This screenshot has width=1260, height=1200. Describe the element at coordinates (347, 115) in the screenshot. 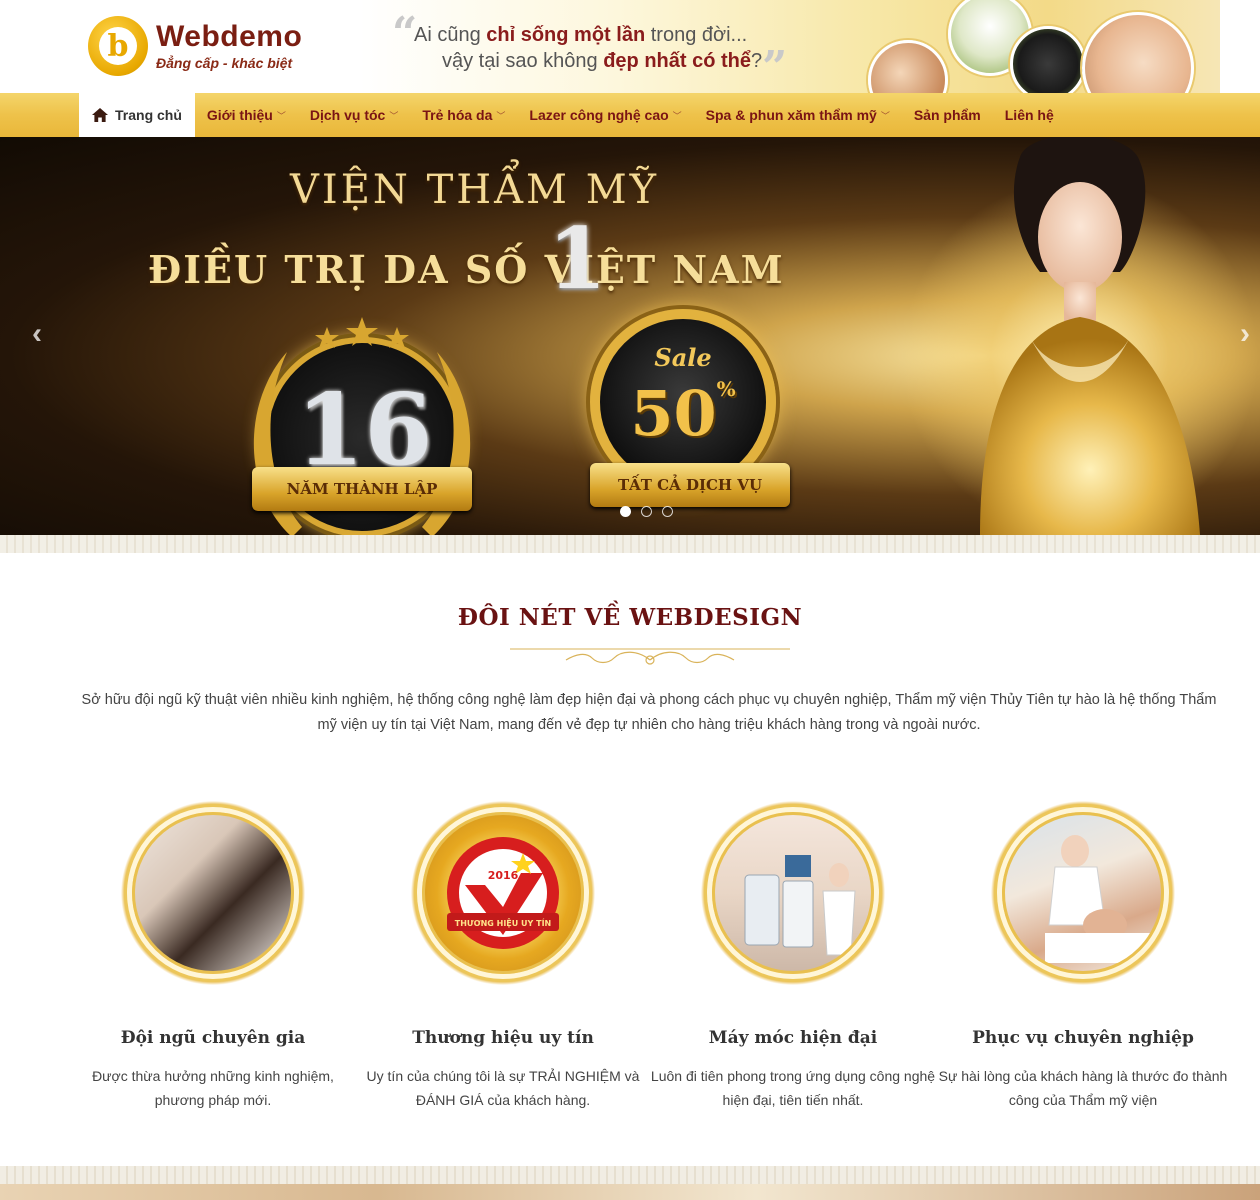

I see `nav-label: Dịch vụ tóc` at that location.